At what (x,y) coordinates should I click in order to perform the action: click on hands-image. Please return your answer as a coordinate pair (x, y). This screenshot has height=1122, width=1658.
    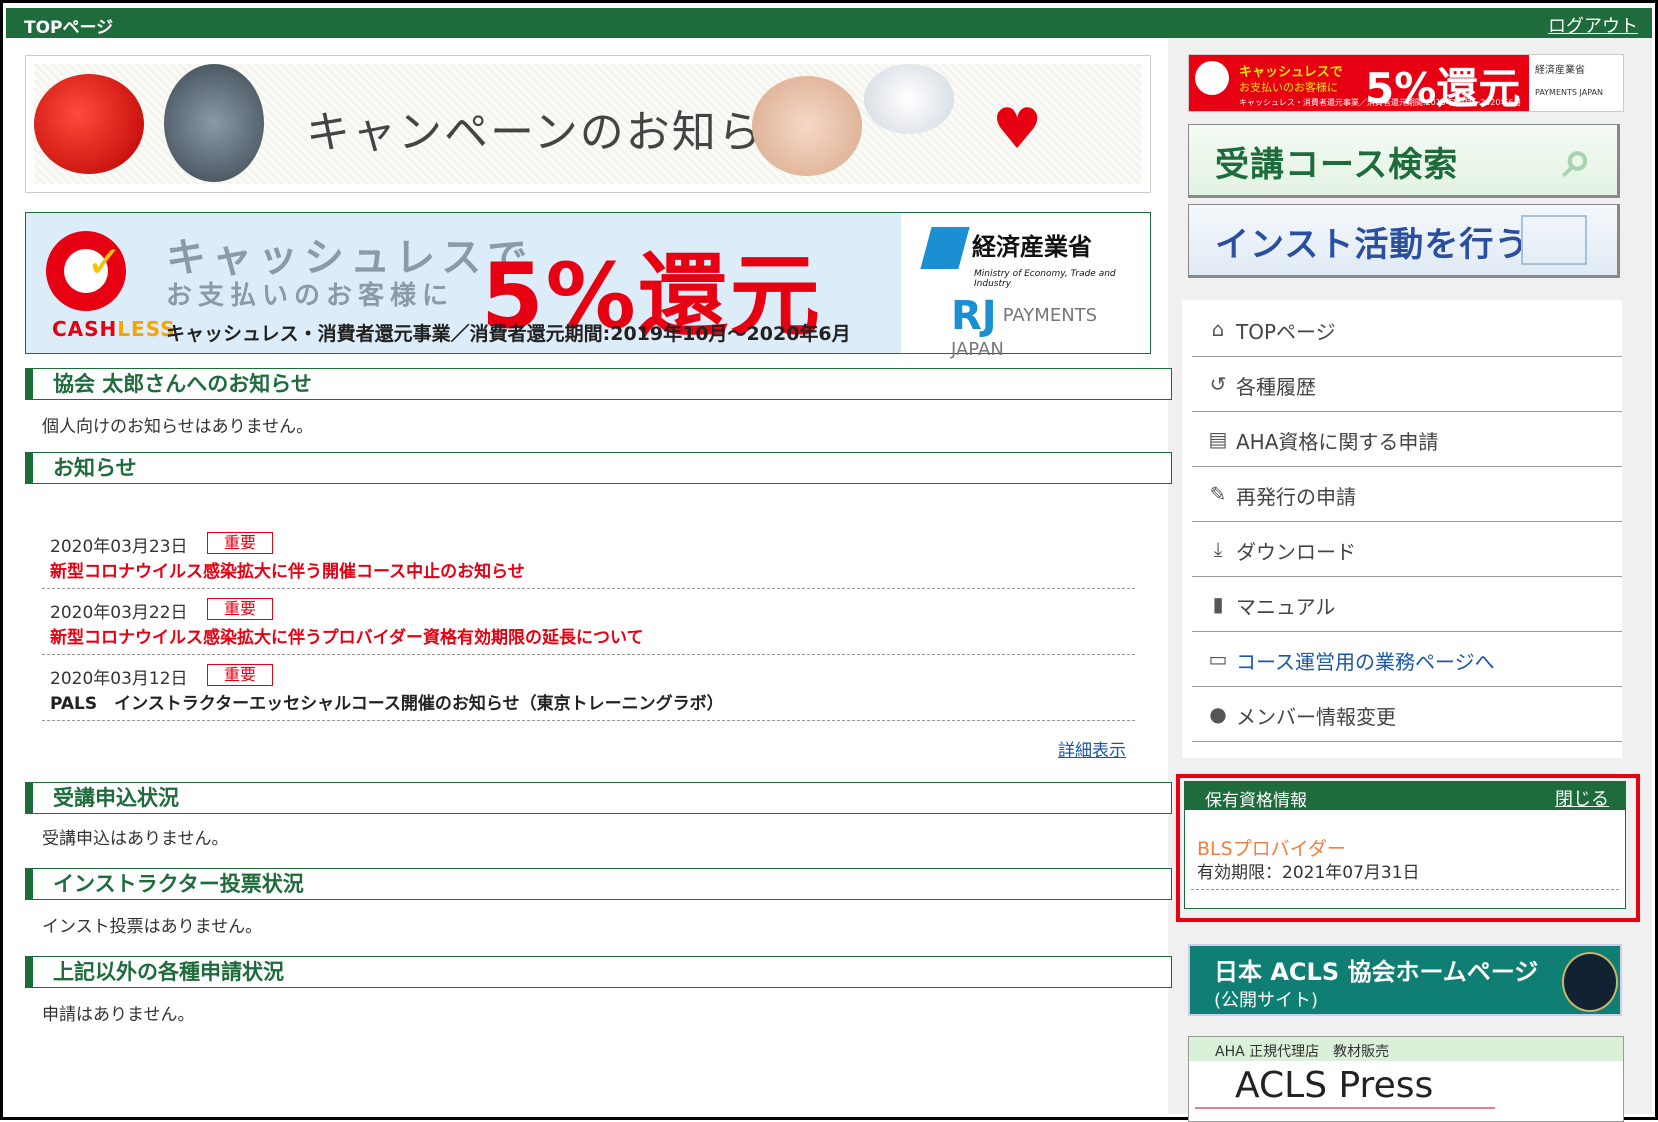
    Looking at the image, I should click on (807, 126).